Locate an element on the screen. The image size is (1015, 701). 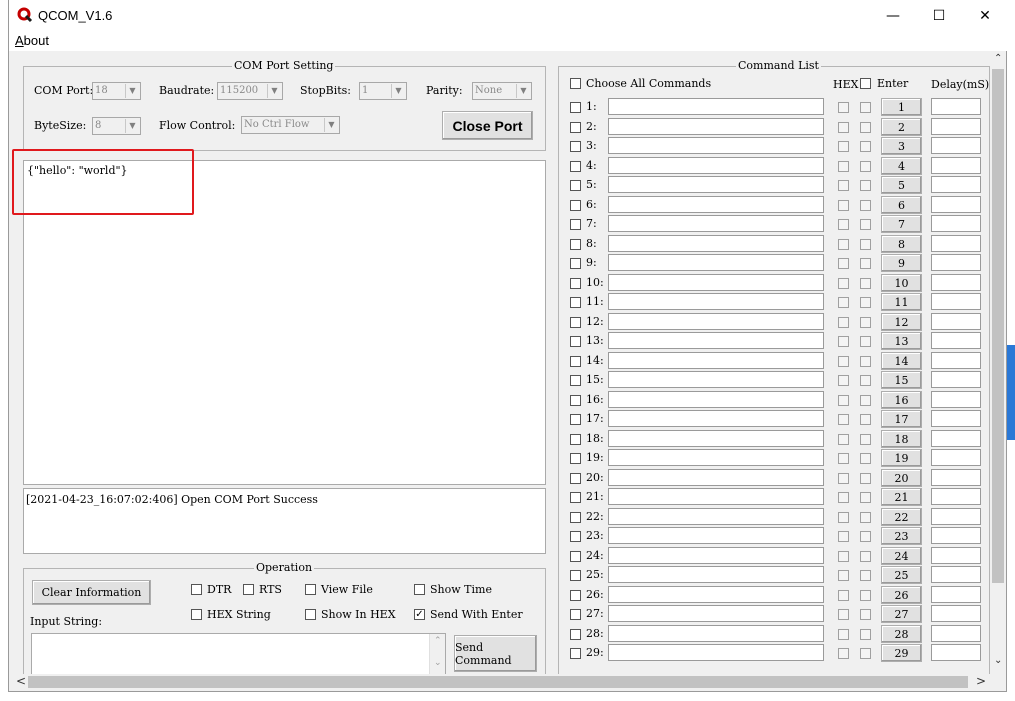
command-send-button: 26 is located at coordinates (901, 595).